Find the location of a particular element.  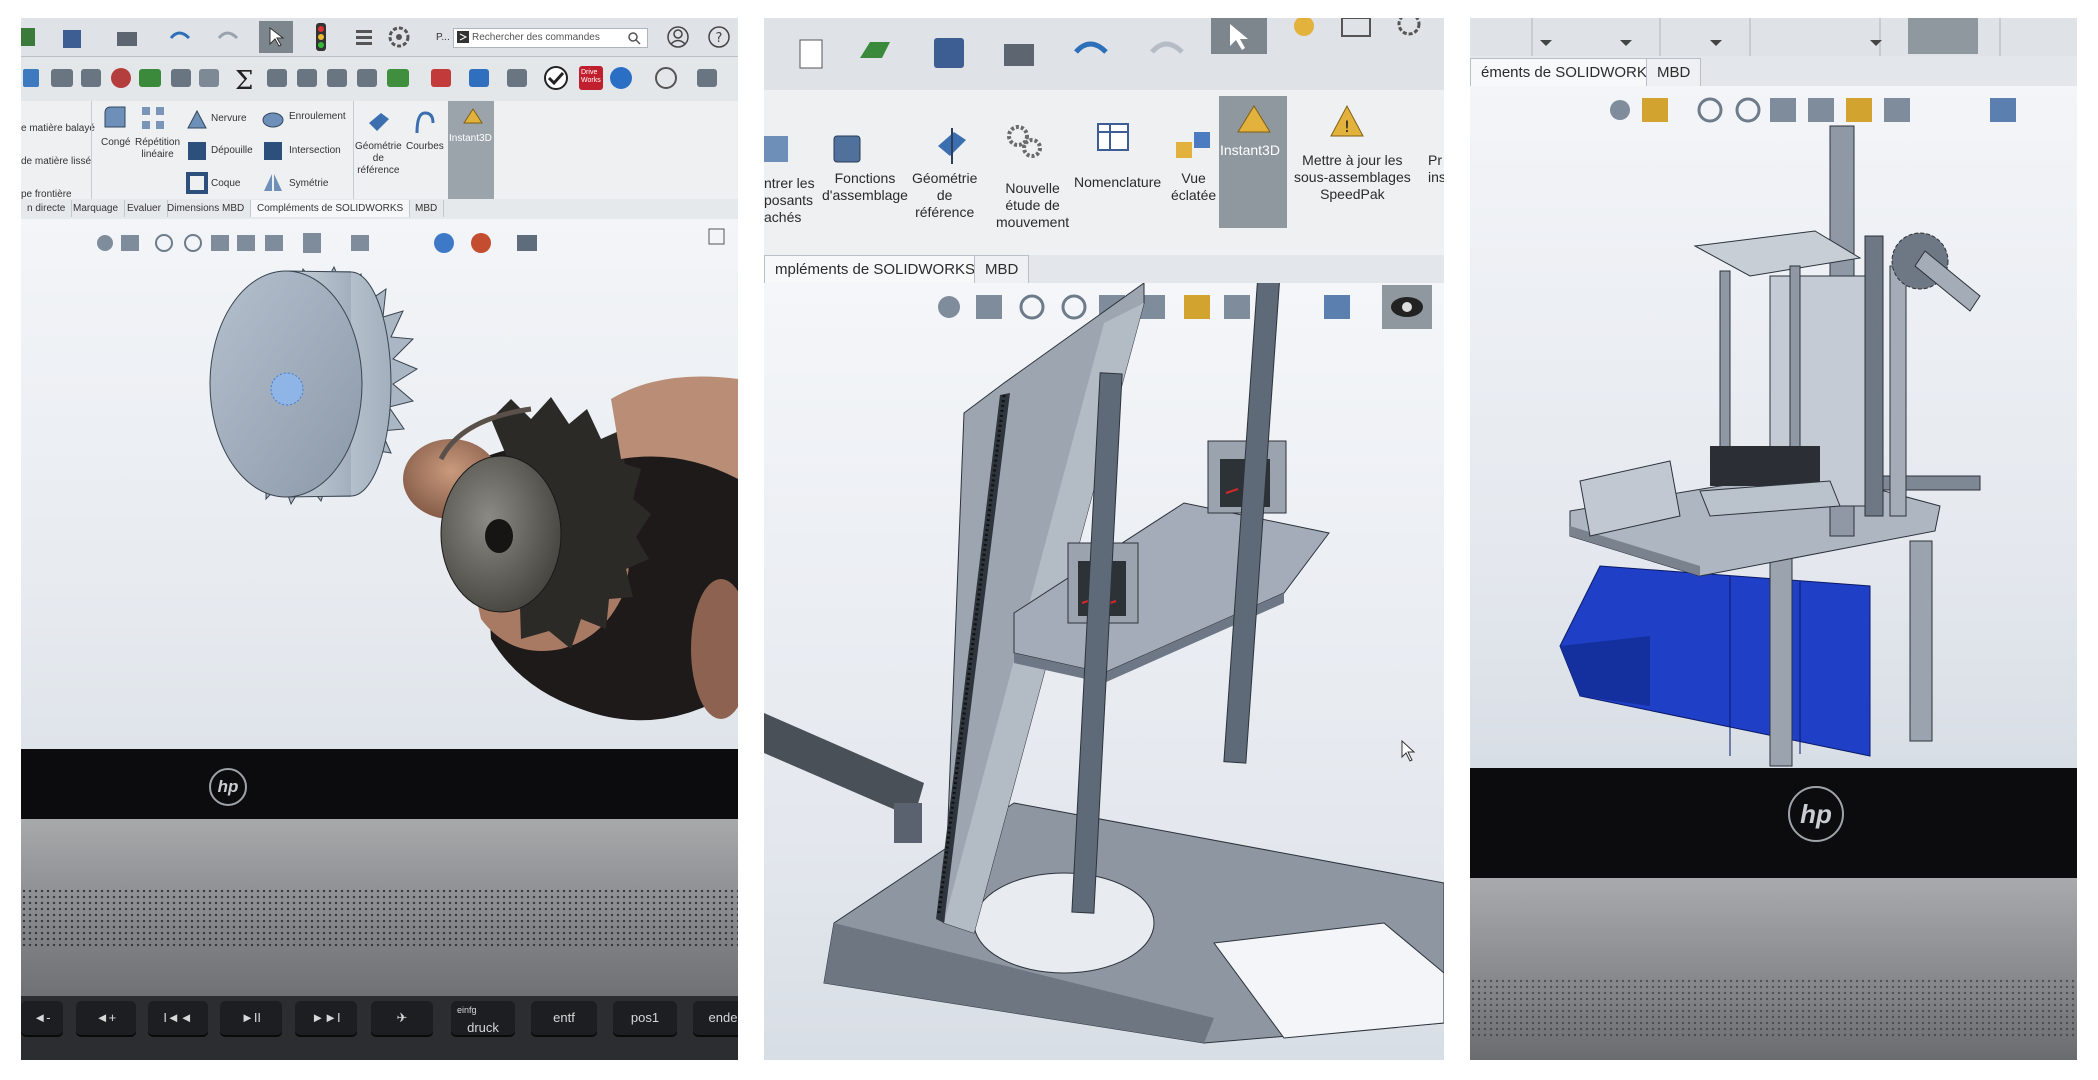

swept-boss-label: e matière balayé is located at coordinates (58, 129).